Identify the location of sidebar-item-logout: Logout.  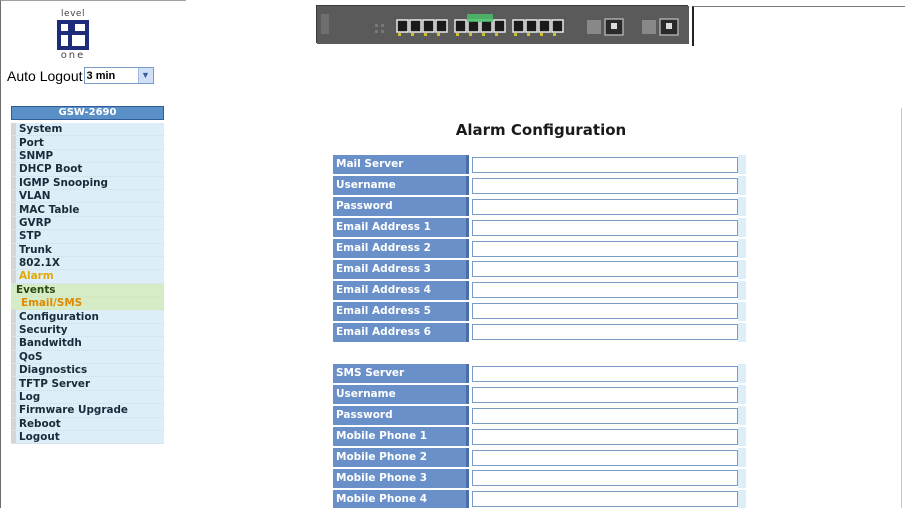
(87, 437).